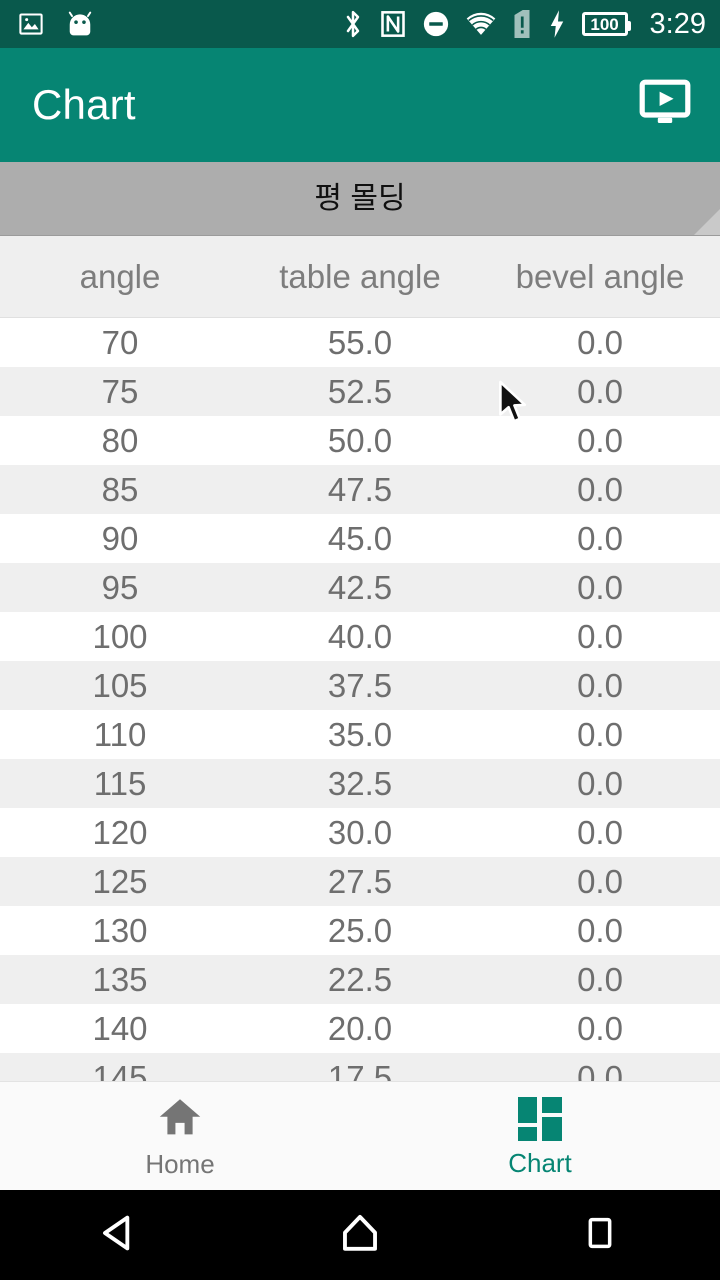 This screenshot has width=720, height=1280. Describe the element at coordinates (677, 23) in the screenshot. I see `status-bar-clock: 3:29` at that location.